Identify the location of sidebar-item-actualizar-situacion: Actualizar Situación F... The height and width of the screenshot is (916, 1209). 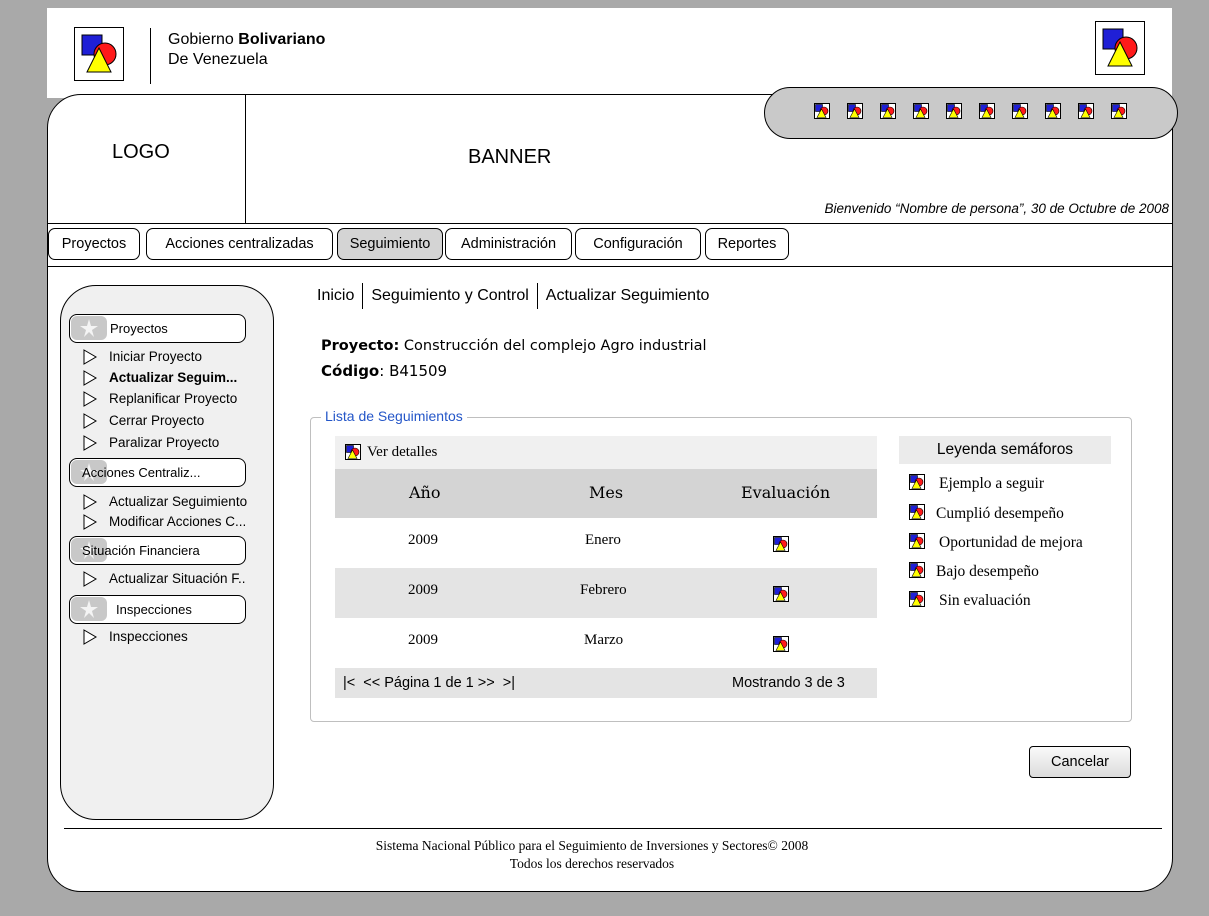
(164, 579).